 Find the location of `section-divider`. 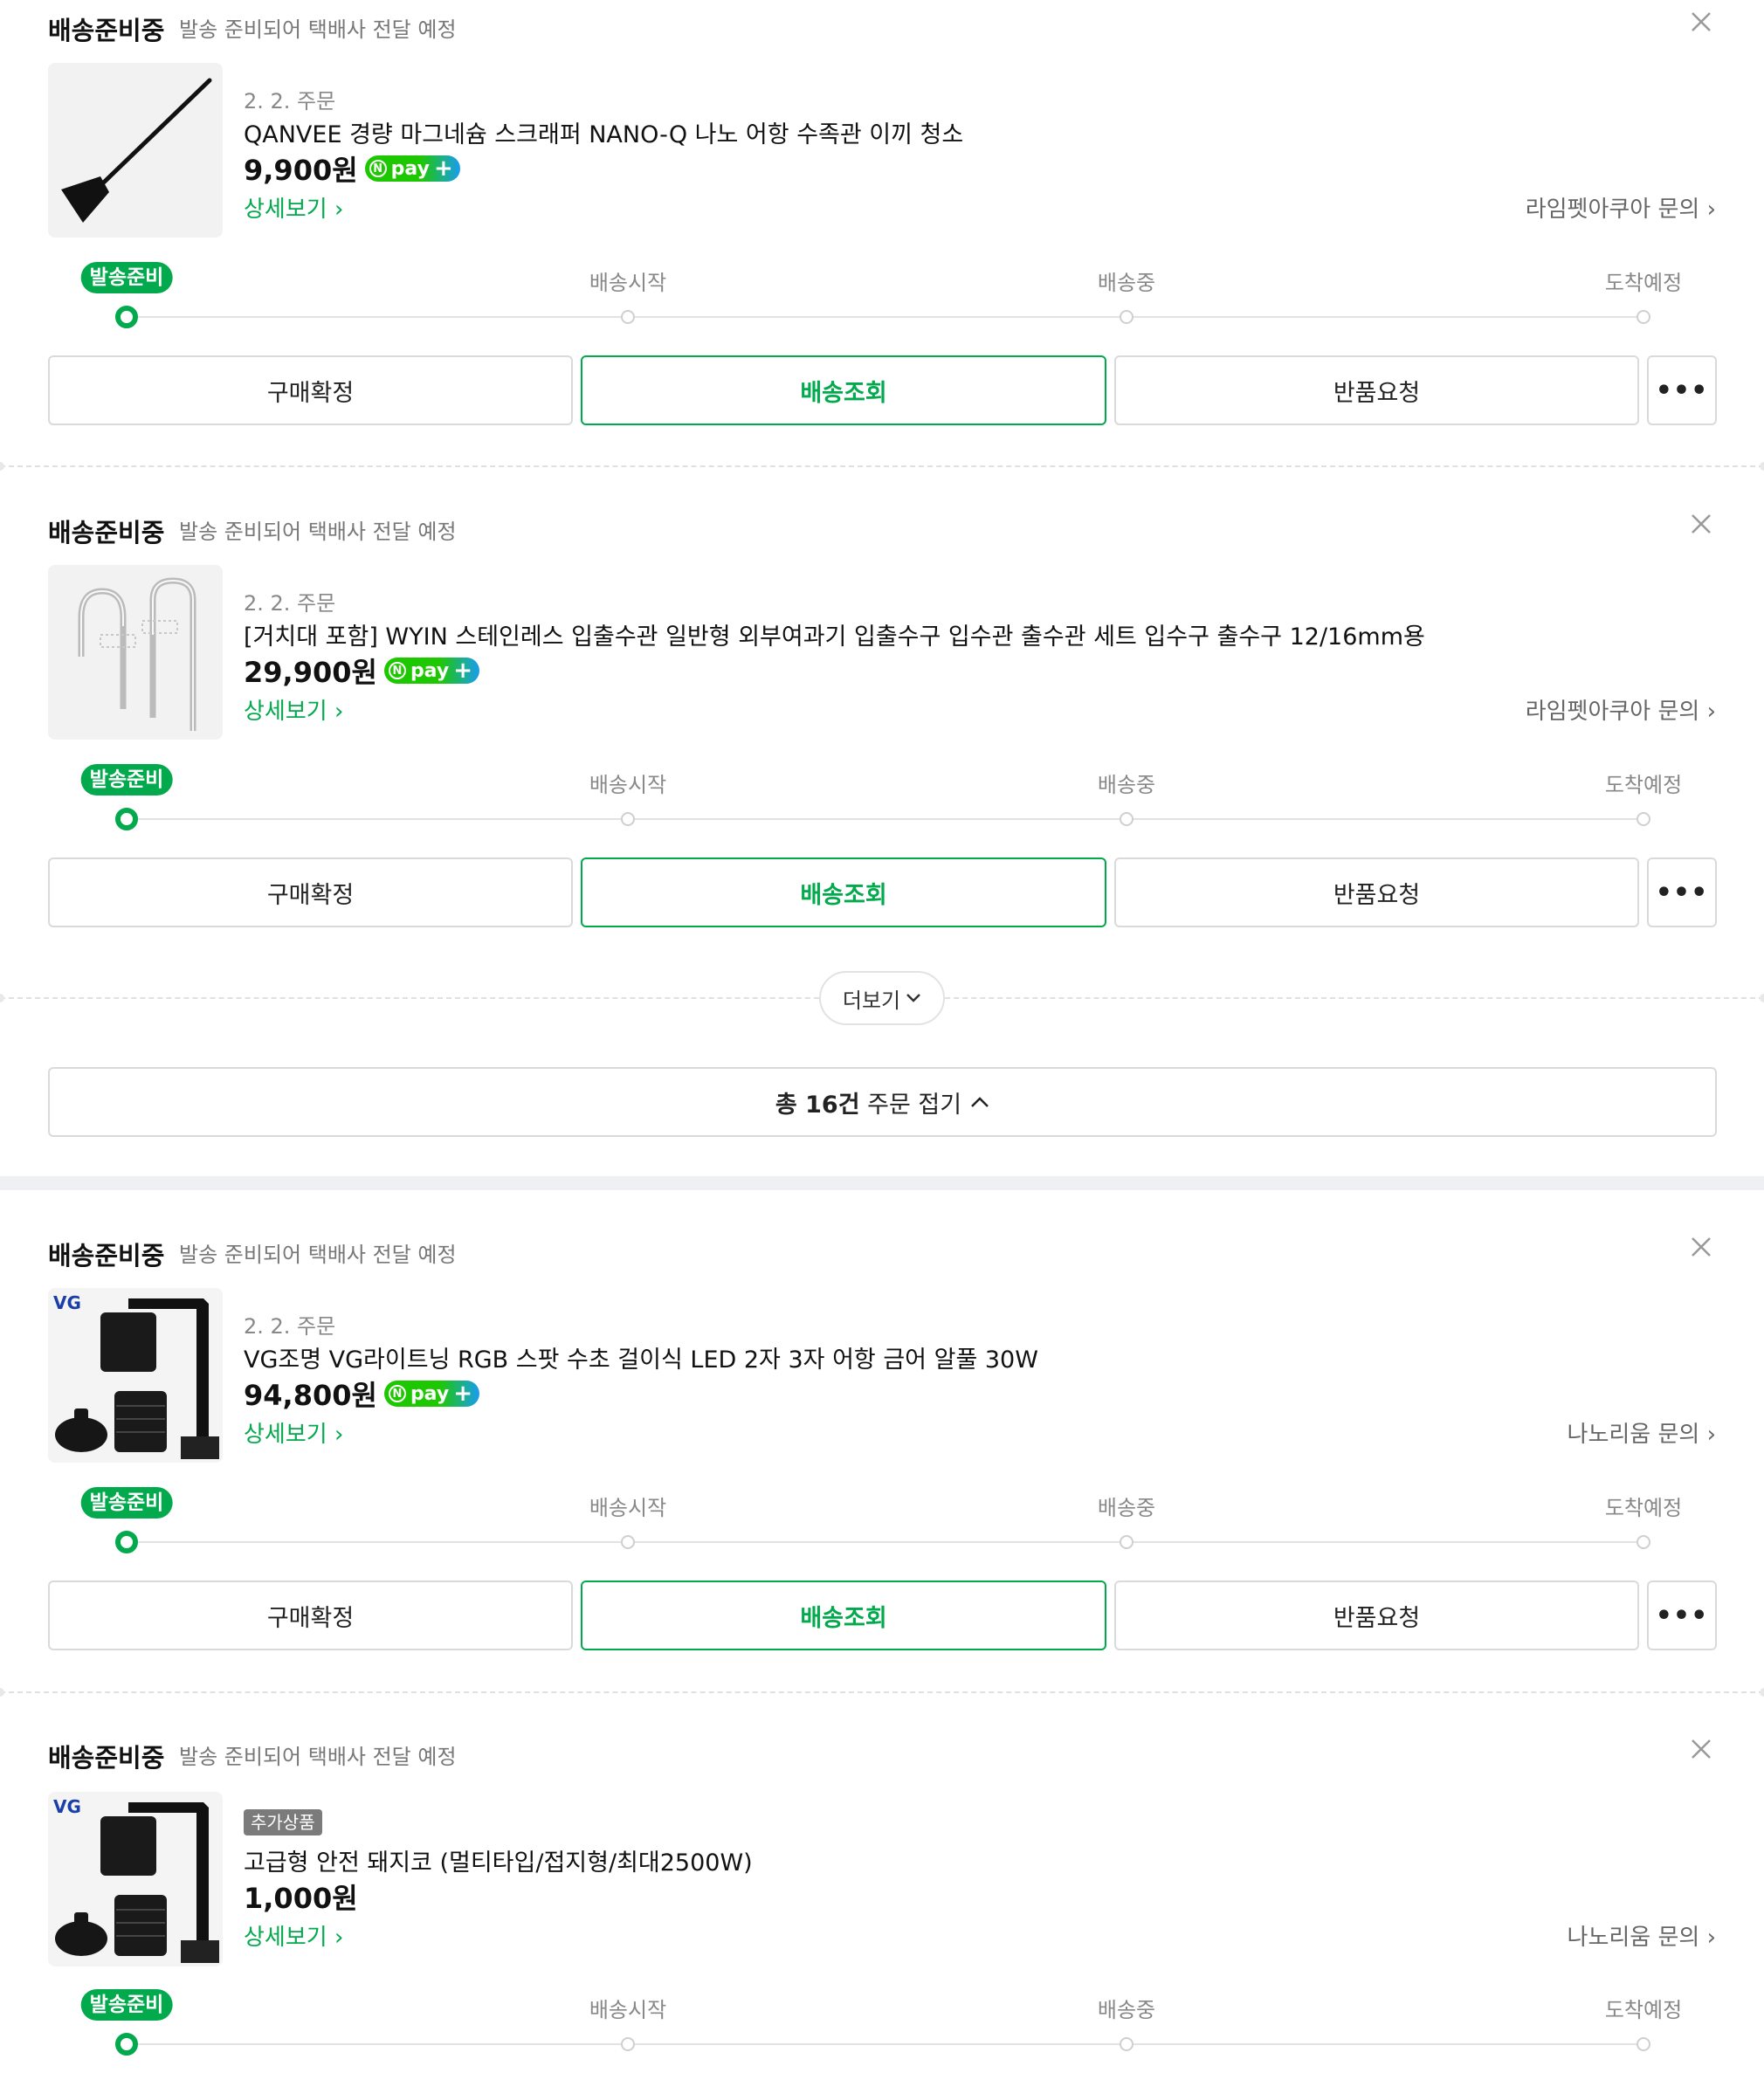

section-divider is located at coordinates (882, 1183).